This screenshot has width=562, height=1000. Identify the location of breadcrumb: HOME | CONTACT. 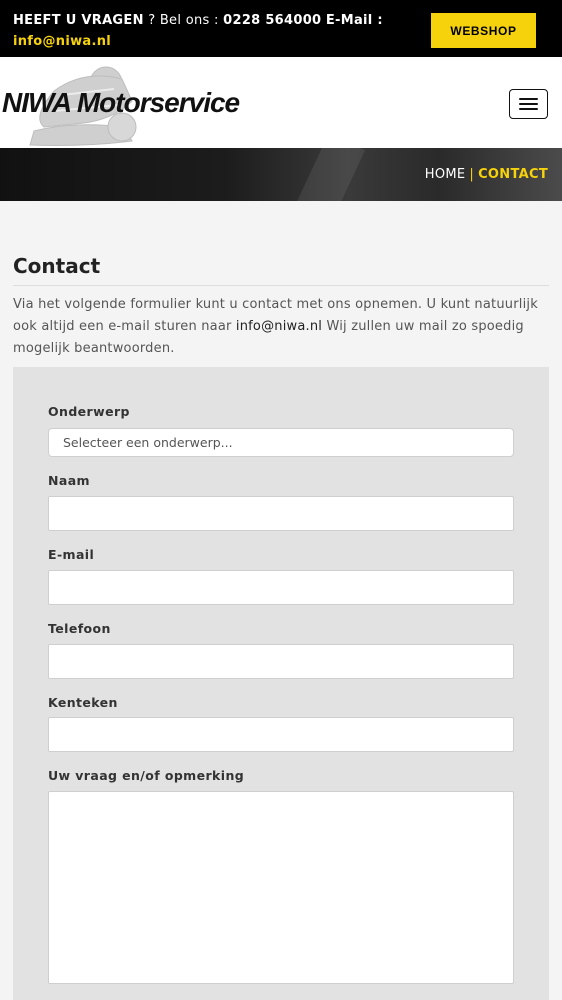
(486, 174).